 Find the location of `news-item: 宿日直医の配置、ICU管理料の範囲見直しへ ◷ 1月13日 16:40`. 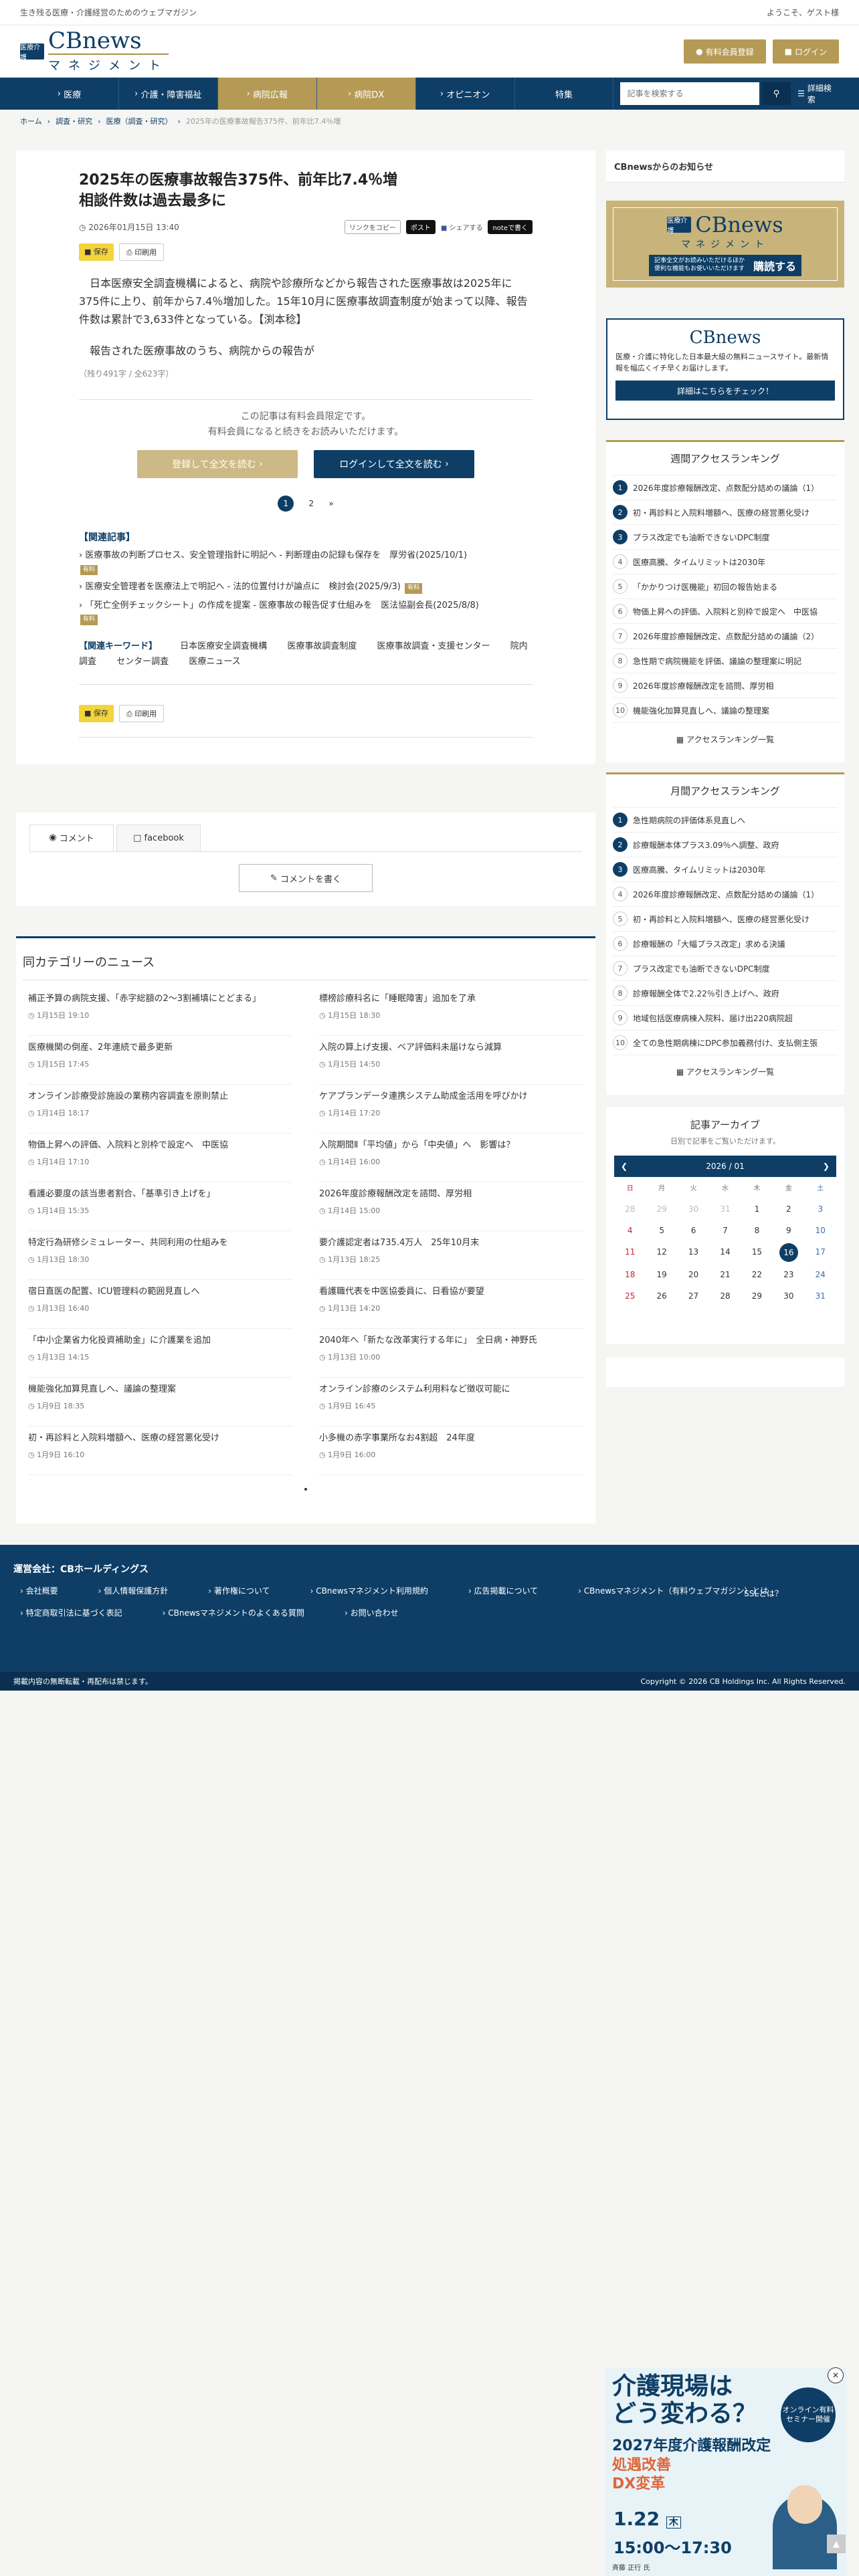

news-item: 宿日直医の配置、ICU管理料の範囲見直しへ ◷ 1月13日 16:40 is located at coordinates (160, 1304).